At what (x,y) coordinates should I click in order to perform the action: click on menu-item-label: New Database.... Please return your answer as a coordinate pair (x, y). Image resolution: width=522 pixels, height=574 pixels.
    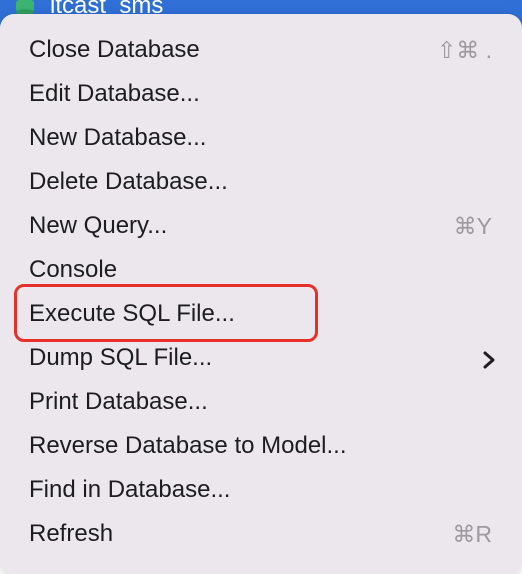
    Looking at the image, I should click on (118, 137).